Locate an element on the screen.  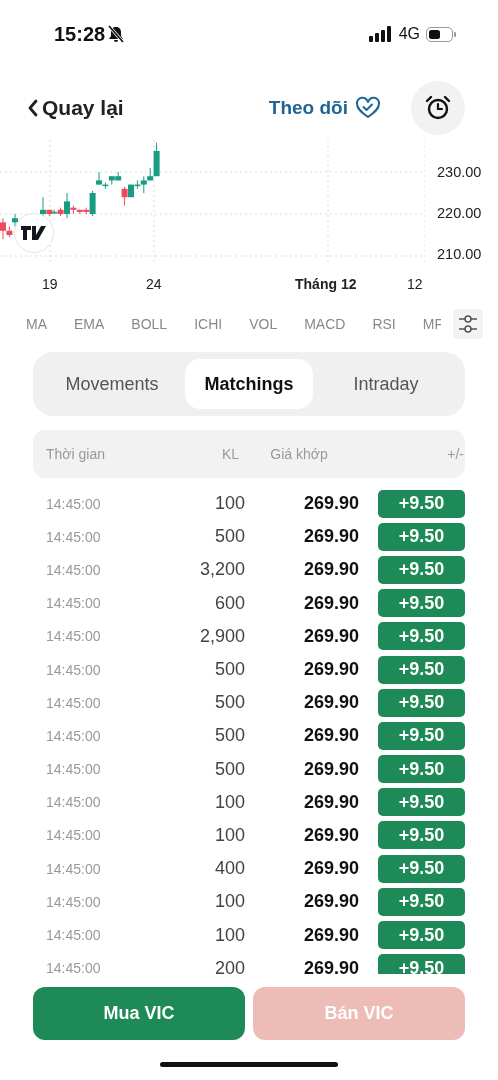
volume-cell-text: 400 is located at coordinates (229, 869).